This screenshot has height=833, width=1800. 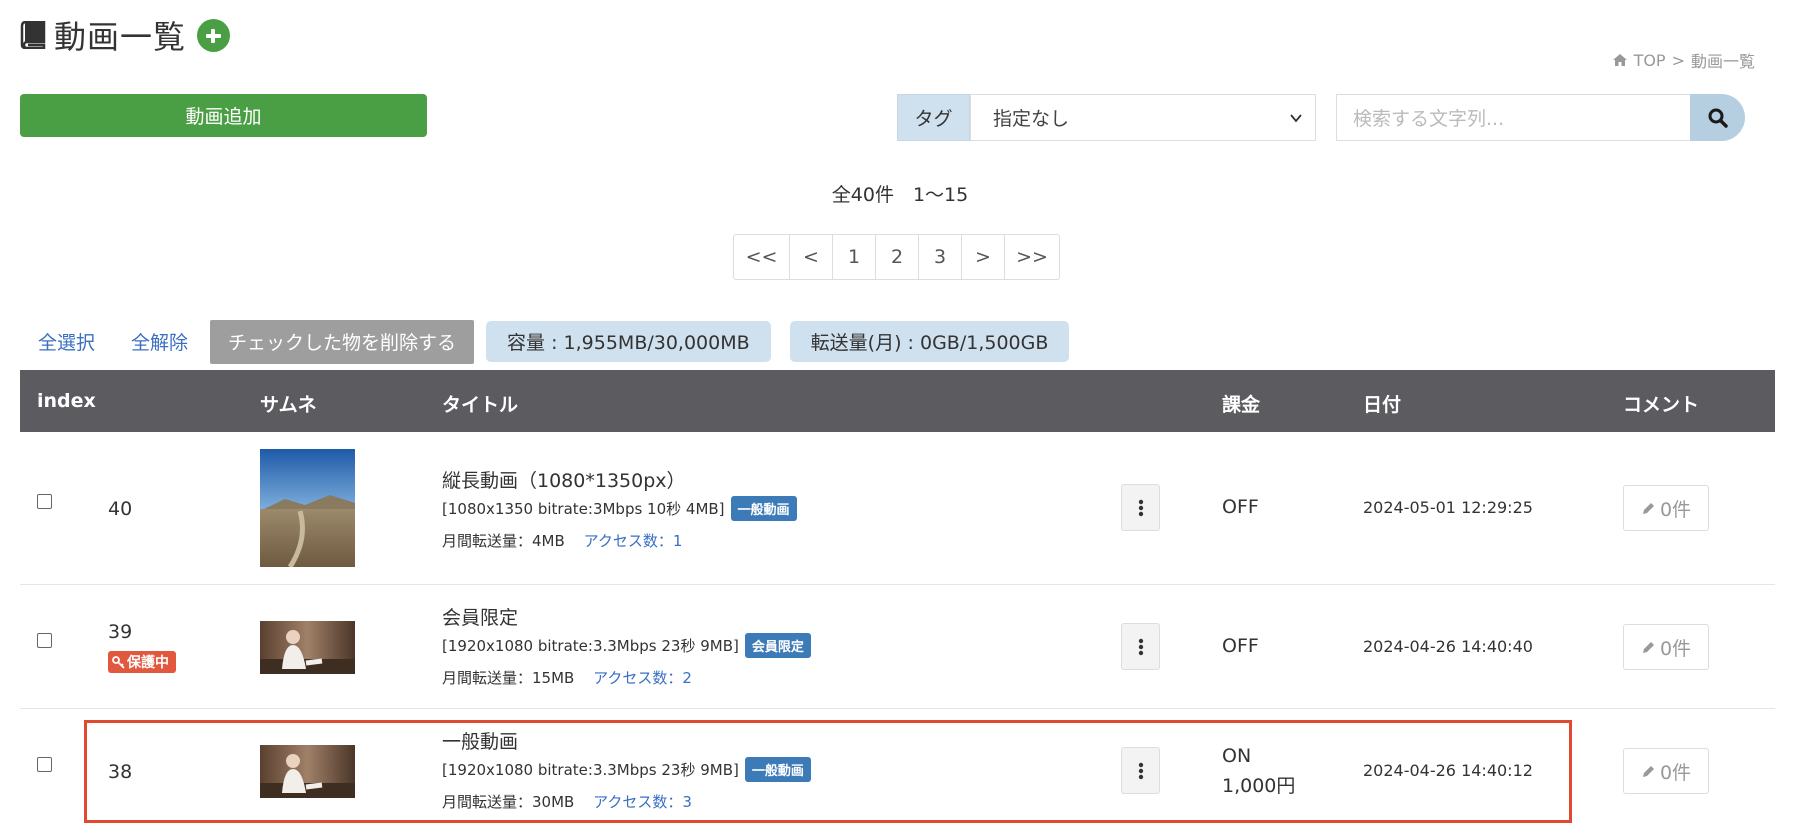 I want to click on deselect-all-link: 全解除, so click(x=159, y=341).